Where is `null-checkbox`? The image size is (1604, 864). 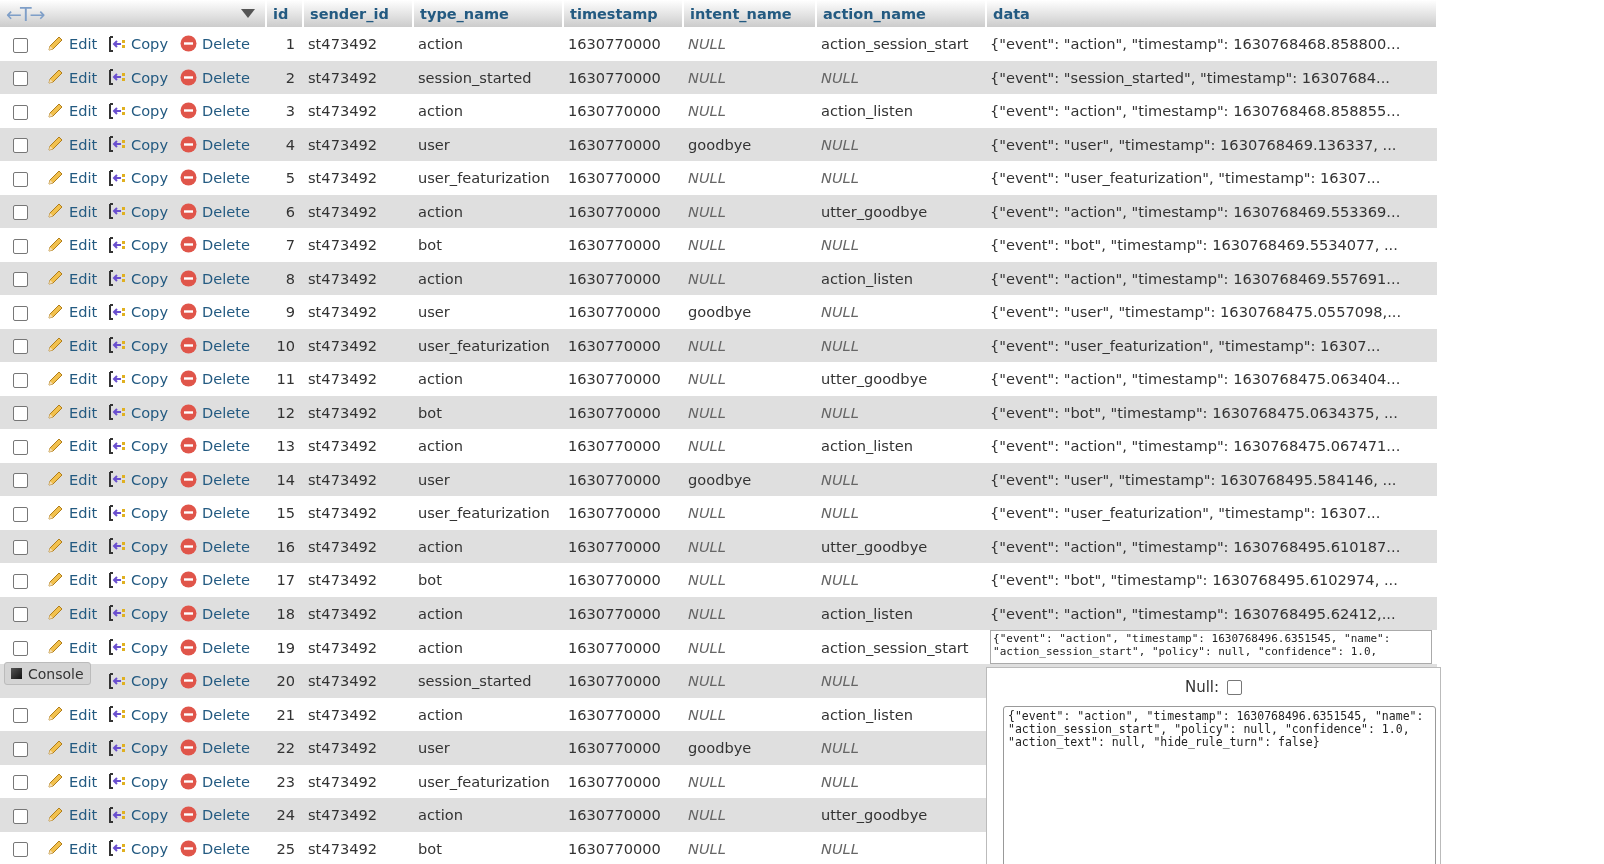
null-checkbox is located at coordinates (1235, 687).